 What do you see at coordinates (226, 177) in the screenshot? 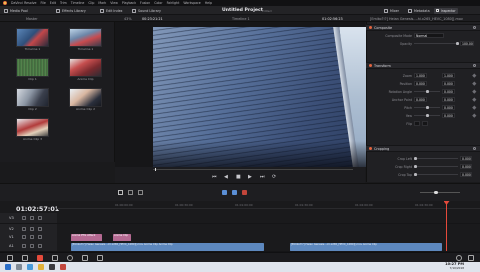
I see `reverse-play-button: ◀` at bounding box center [226, 177].